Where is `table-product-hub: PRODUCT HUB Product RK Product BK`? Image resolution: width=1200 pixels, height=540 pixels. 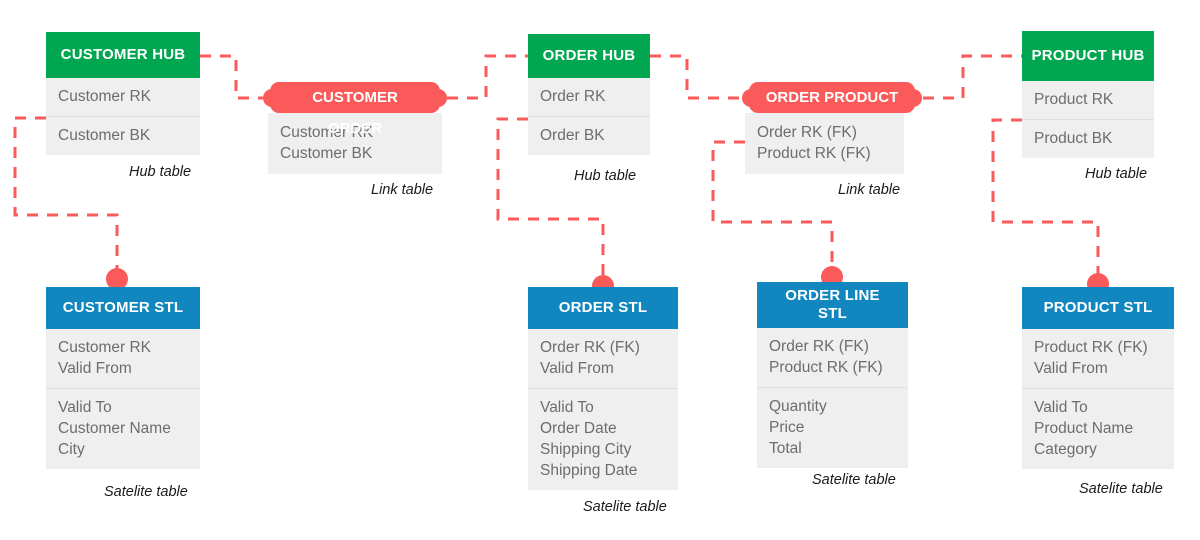 table-product-hub: PRODUCT HUB Product RK Product BK is located at coordinates (1088, 94).